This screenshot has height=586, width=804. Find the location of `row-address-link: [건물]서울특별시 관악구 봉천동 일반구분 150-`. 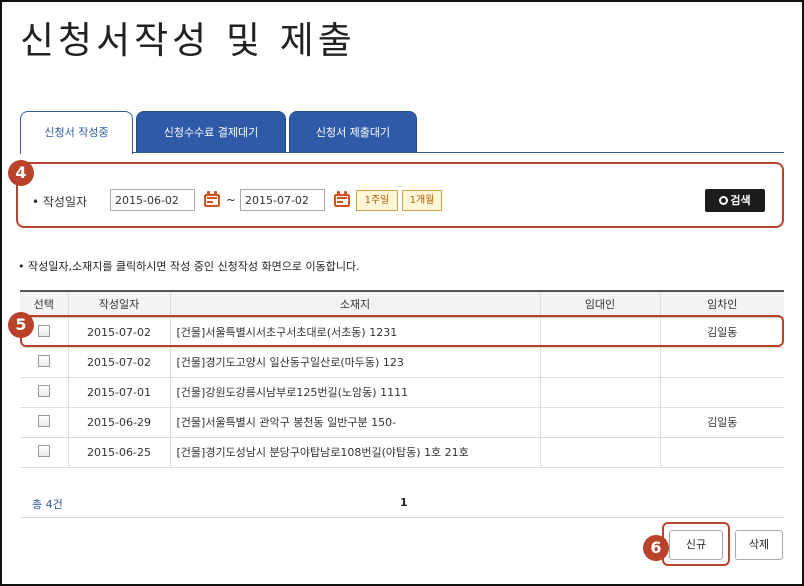

row-address-link: [건물]서울특별시 관악구 봉천동 일반구분 150- is located at coordinates (355, 422).